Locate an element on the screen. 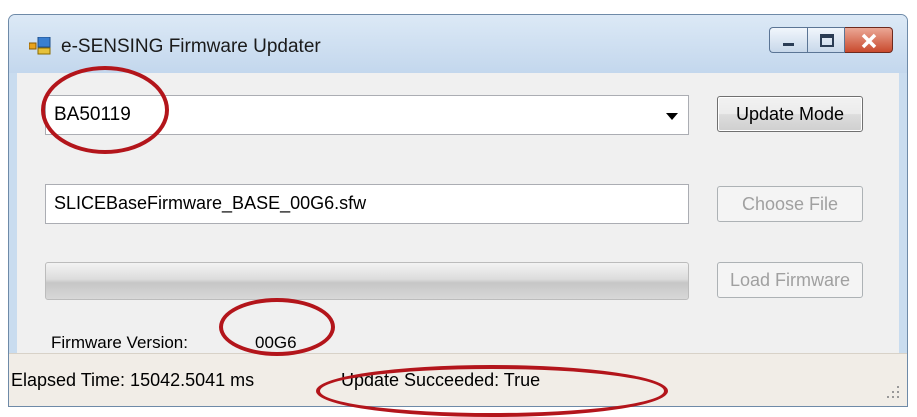  update-mode-button: Update Mode is located at coordinates (790, 114).